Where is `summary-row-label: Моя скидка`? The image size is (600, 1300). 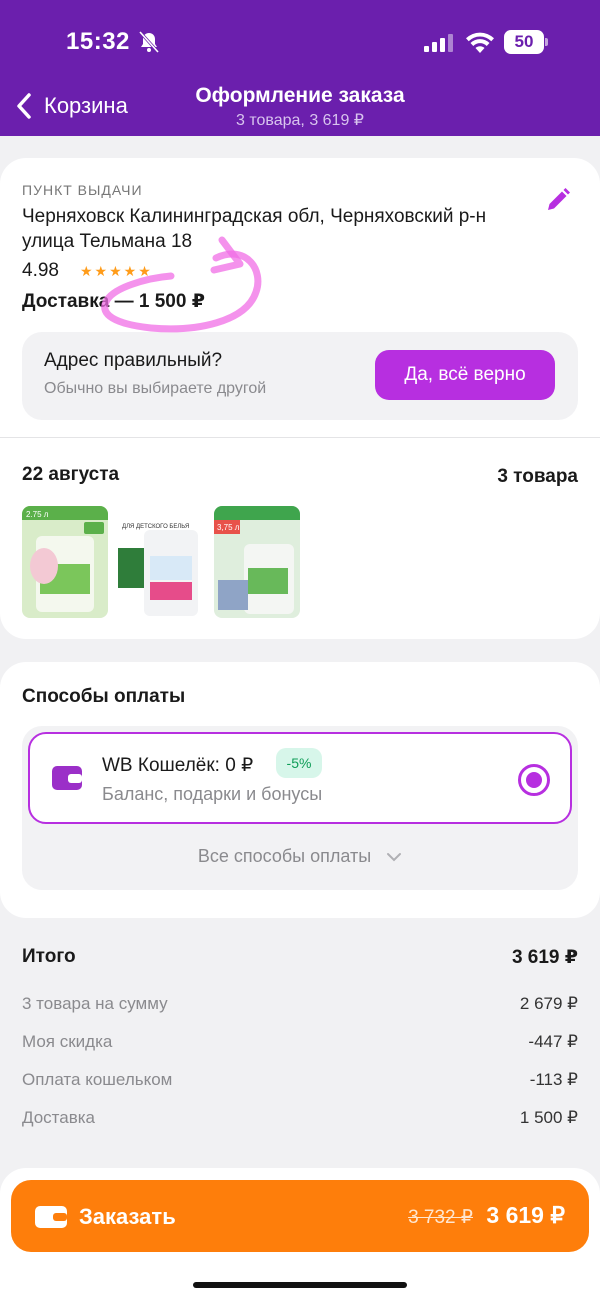 summary-row-label: Моя скидка is located at coordinates (67, 1041).